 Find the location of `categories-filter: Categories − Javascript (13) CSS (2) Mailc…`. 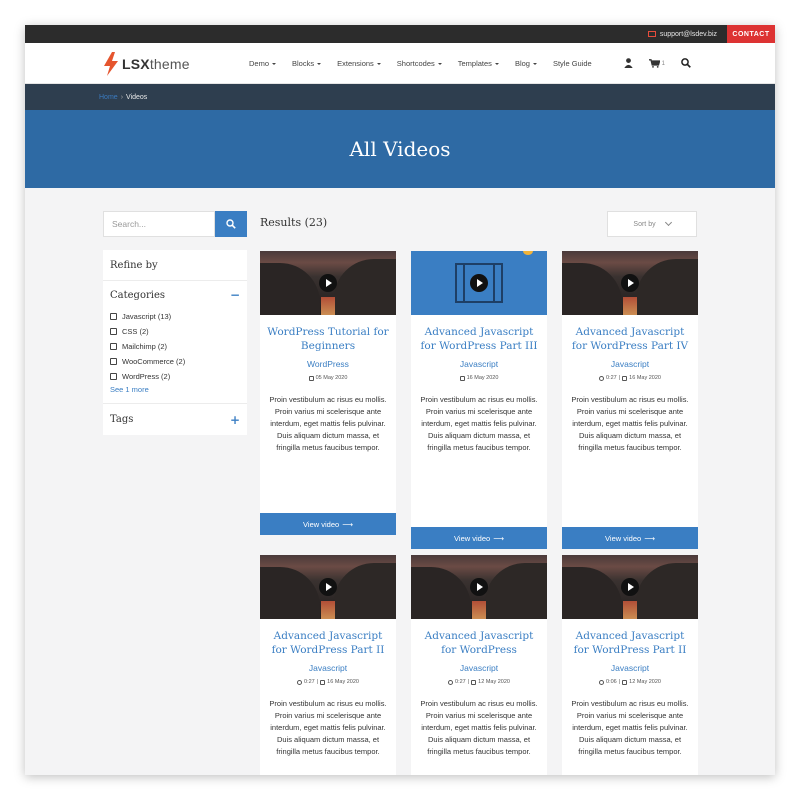

categories-filter: Categories − Javascript (13) CSS (2) Mailc… is located at coordinates (175, 342).